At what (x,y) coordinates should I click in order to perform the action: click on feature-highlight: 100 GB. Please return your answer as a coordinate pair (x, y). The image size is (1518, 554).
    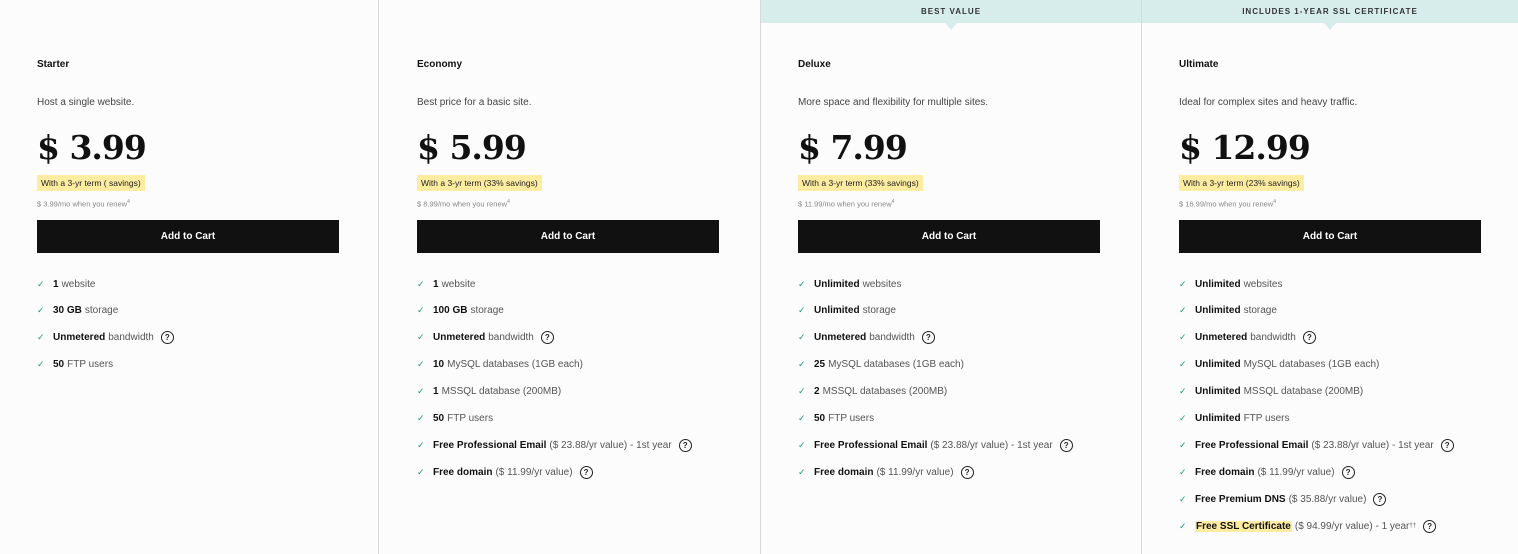
    Looking at the image, I should click on (450, 311).